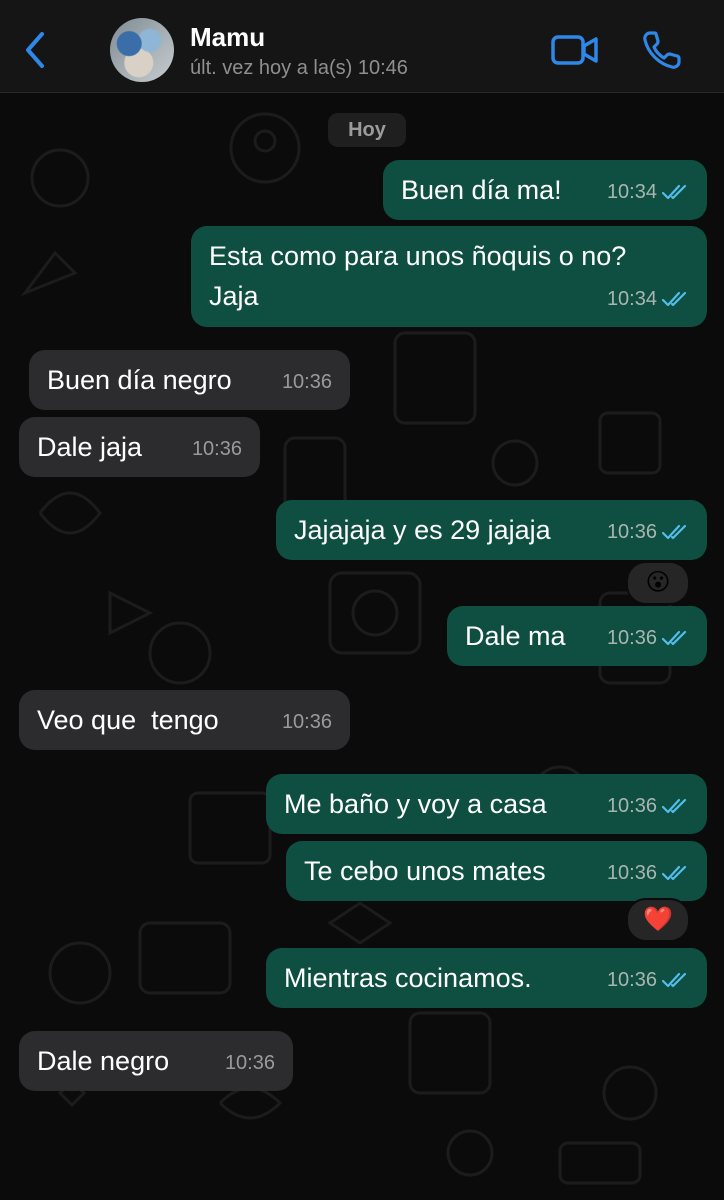 This screenshot has width=724, height=1200. What do you see at coordinates (142, 50) in the screenshot?
I see `avatar` at bounding box center [142, 50].